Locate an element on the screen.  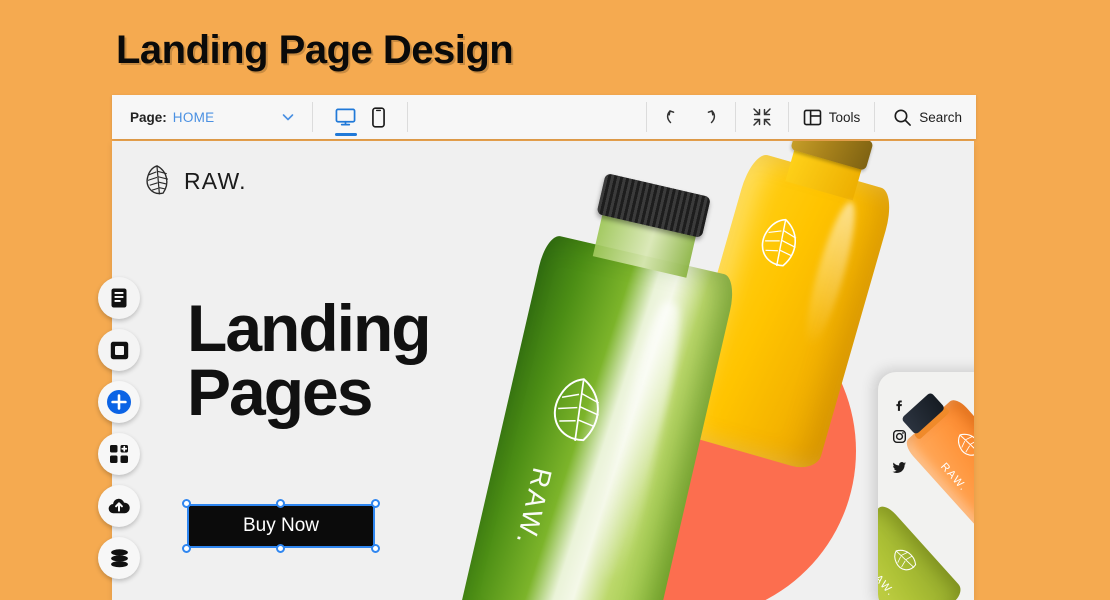
sidebar-item-pages is located at coordinates (119, 298).